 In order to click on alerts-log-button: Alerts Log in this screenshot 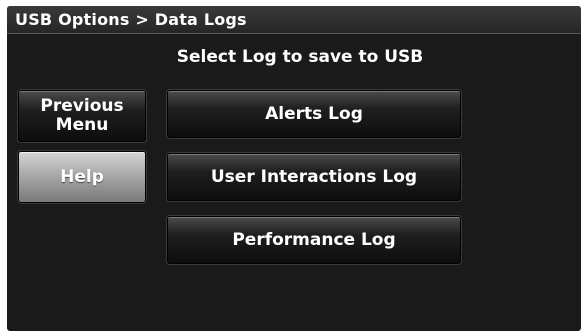, I will do `click(314, 114)`.